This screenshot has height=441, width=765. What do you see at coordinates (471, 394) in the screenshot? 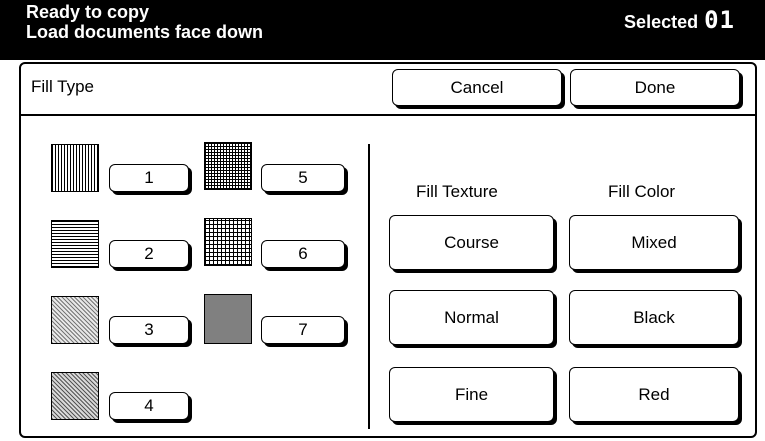
I see `texture-fine-button: Fine` at bounding box center [471, 394].